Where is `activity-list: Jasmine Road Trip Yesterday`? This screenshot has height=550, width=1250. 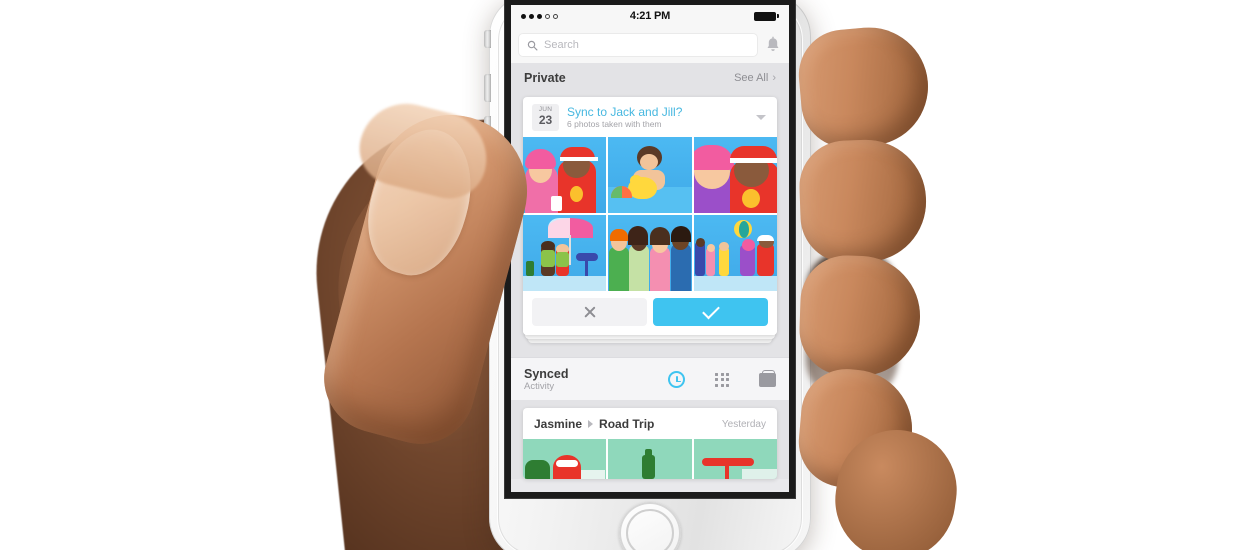
activity-list: Jasmine Road Trip Yesterday is located at coordinates (650, 440).